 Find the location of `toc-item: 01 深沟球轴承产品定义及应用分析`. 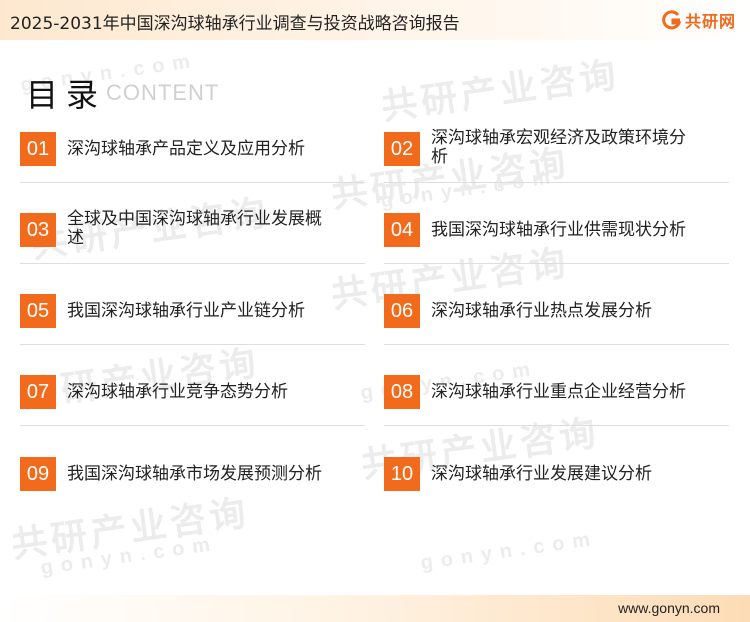

toc-item: 01 深沟球轴承产品定义及应用分析 is located at coordinates (192, 157).